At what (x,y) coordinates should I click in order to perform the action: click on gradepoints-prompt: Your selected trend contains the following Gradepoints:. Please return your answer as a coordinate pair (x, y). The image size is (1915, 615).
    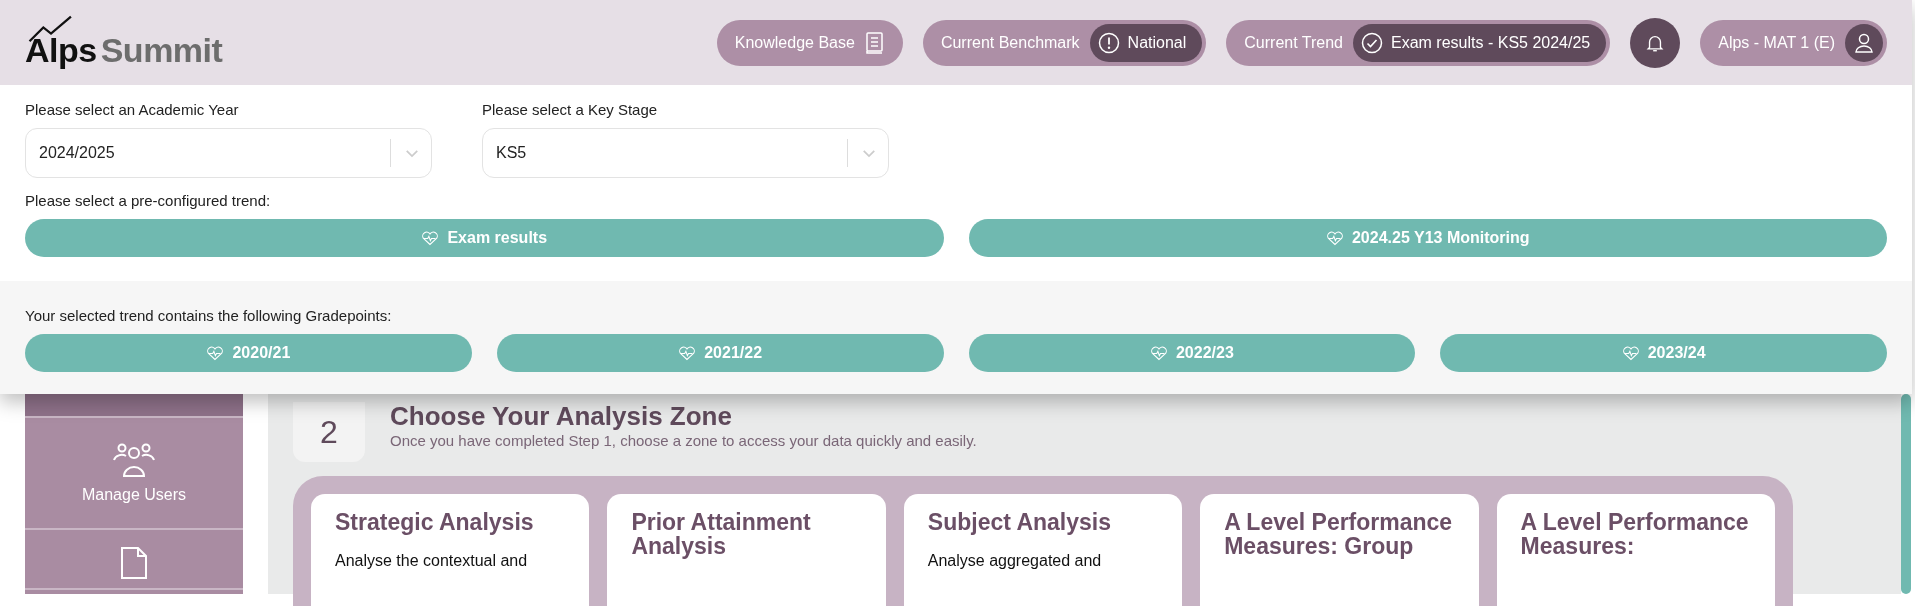
    Looking at the image, I should click on (209, 315).